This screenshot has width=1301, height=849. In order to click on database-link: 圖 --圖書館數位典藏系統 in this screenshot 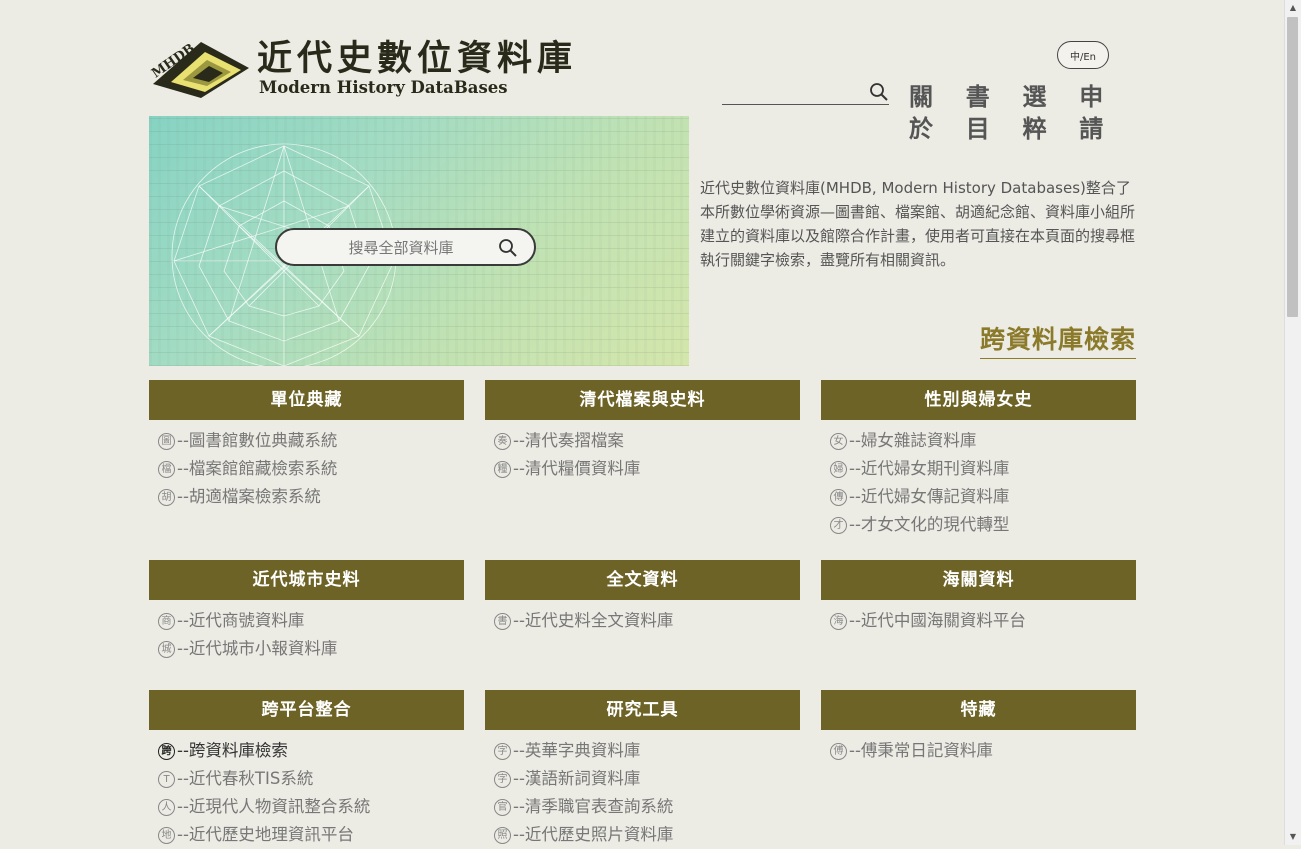, I will do `click(306, 441)`.